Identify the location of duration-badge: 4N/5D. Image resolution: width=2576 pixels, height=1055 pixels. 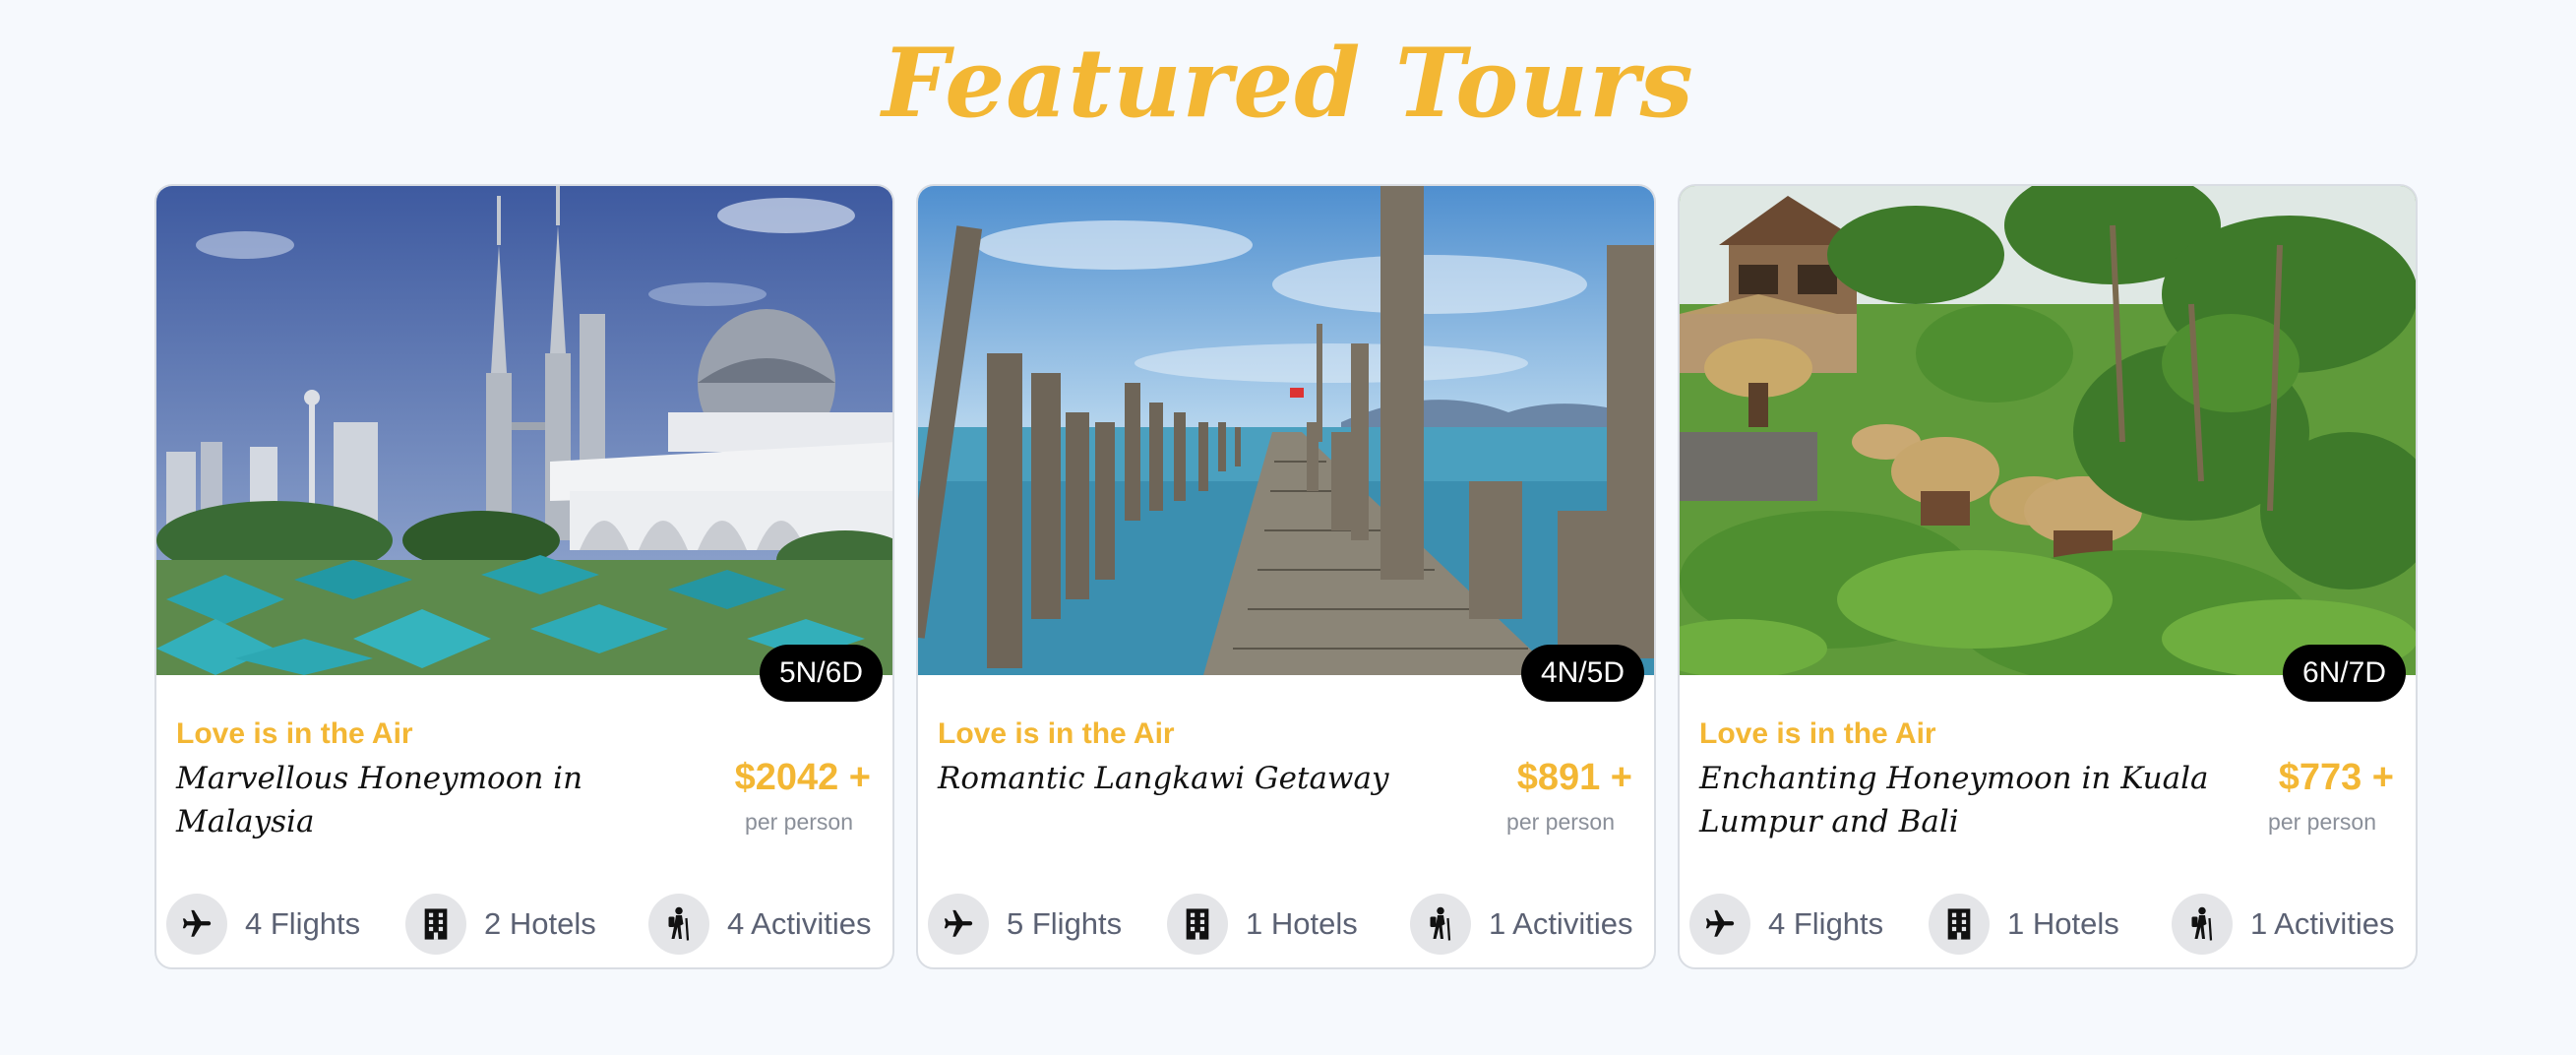
(1582, 673).